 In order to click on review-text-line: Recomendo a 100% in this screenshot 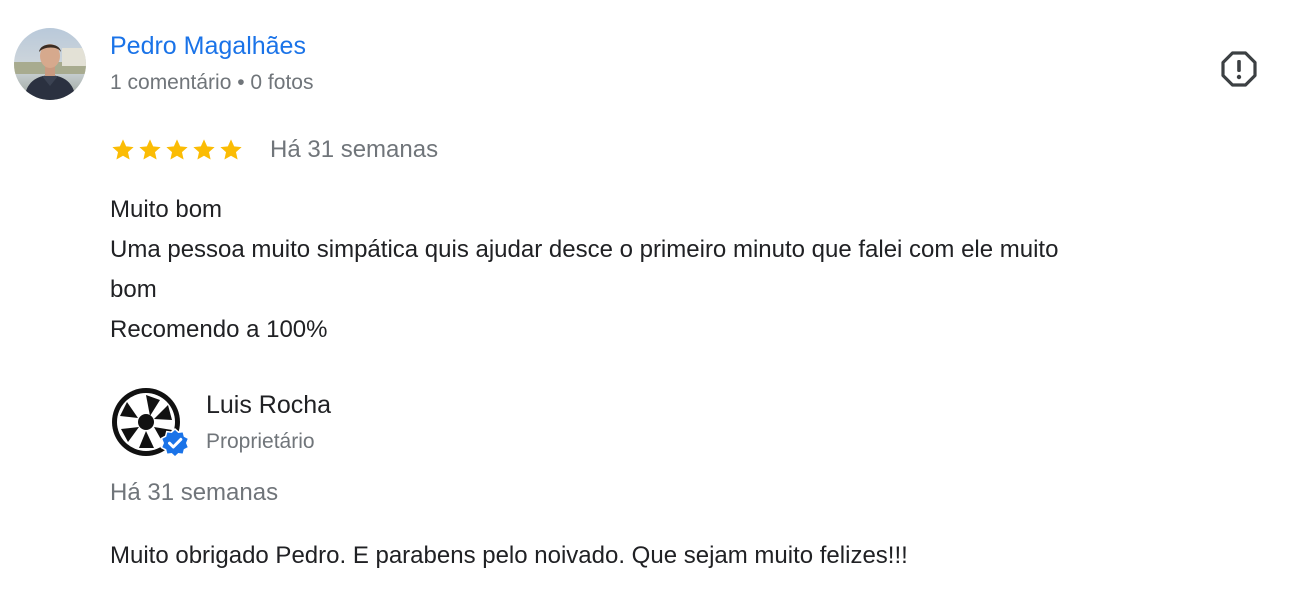, I will do `click(219, 329)`.